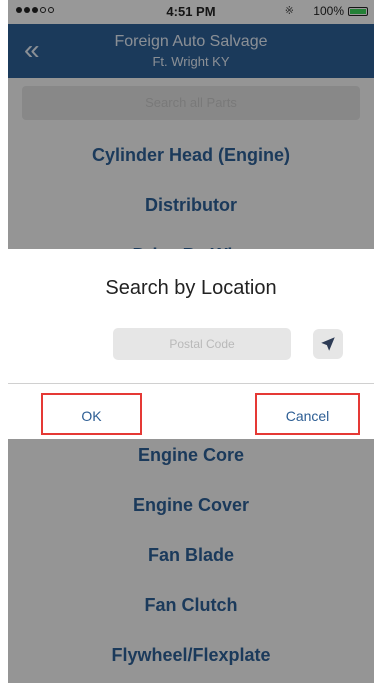  Describe the element at coordinates (191, 288) in the screenshot. I see `dialog-title: Search by Location` at that location.